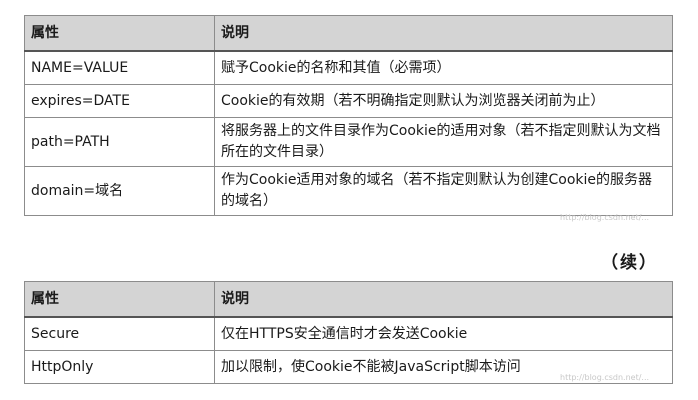 The image size is (698, 400). What do you see at coordinates (443, 333) in the screenshot?
I see `description-cell: 仅在HTTPS安全通信时才会发送Cookie` at bounding box center [443, 333].